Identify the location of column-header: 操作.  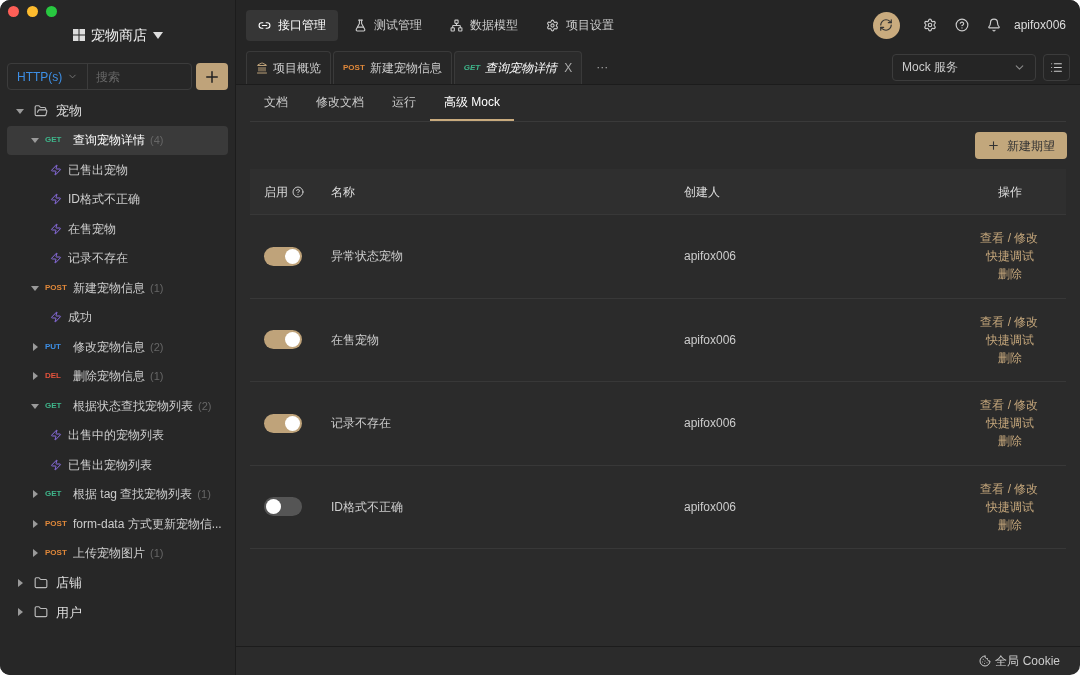
(1009, 192).